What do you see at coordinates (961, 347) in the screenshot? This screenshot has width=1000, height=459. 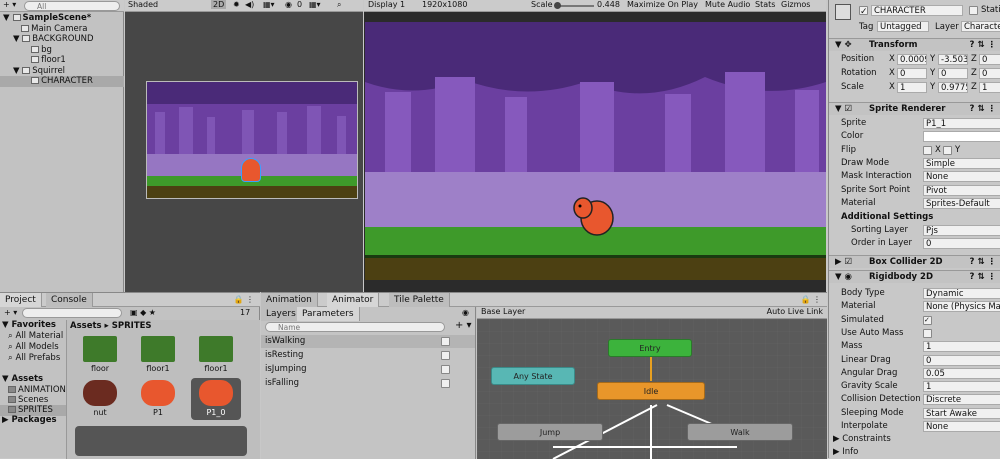 I see `mass-field: 1` at bounding box center [961, 347].